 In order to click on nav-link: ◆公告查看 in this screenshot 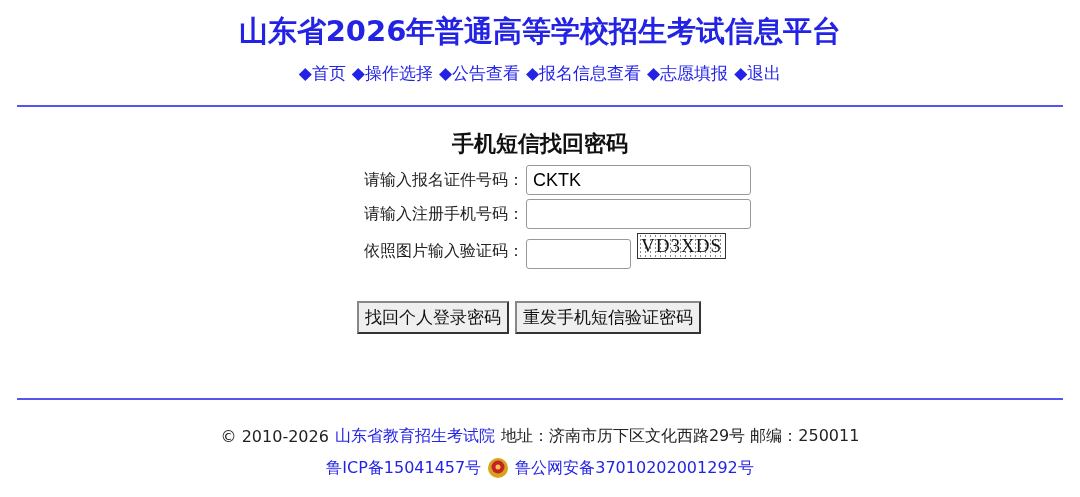, I will do `click(479, 73)`.